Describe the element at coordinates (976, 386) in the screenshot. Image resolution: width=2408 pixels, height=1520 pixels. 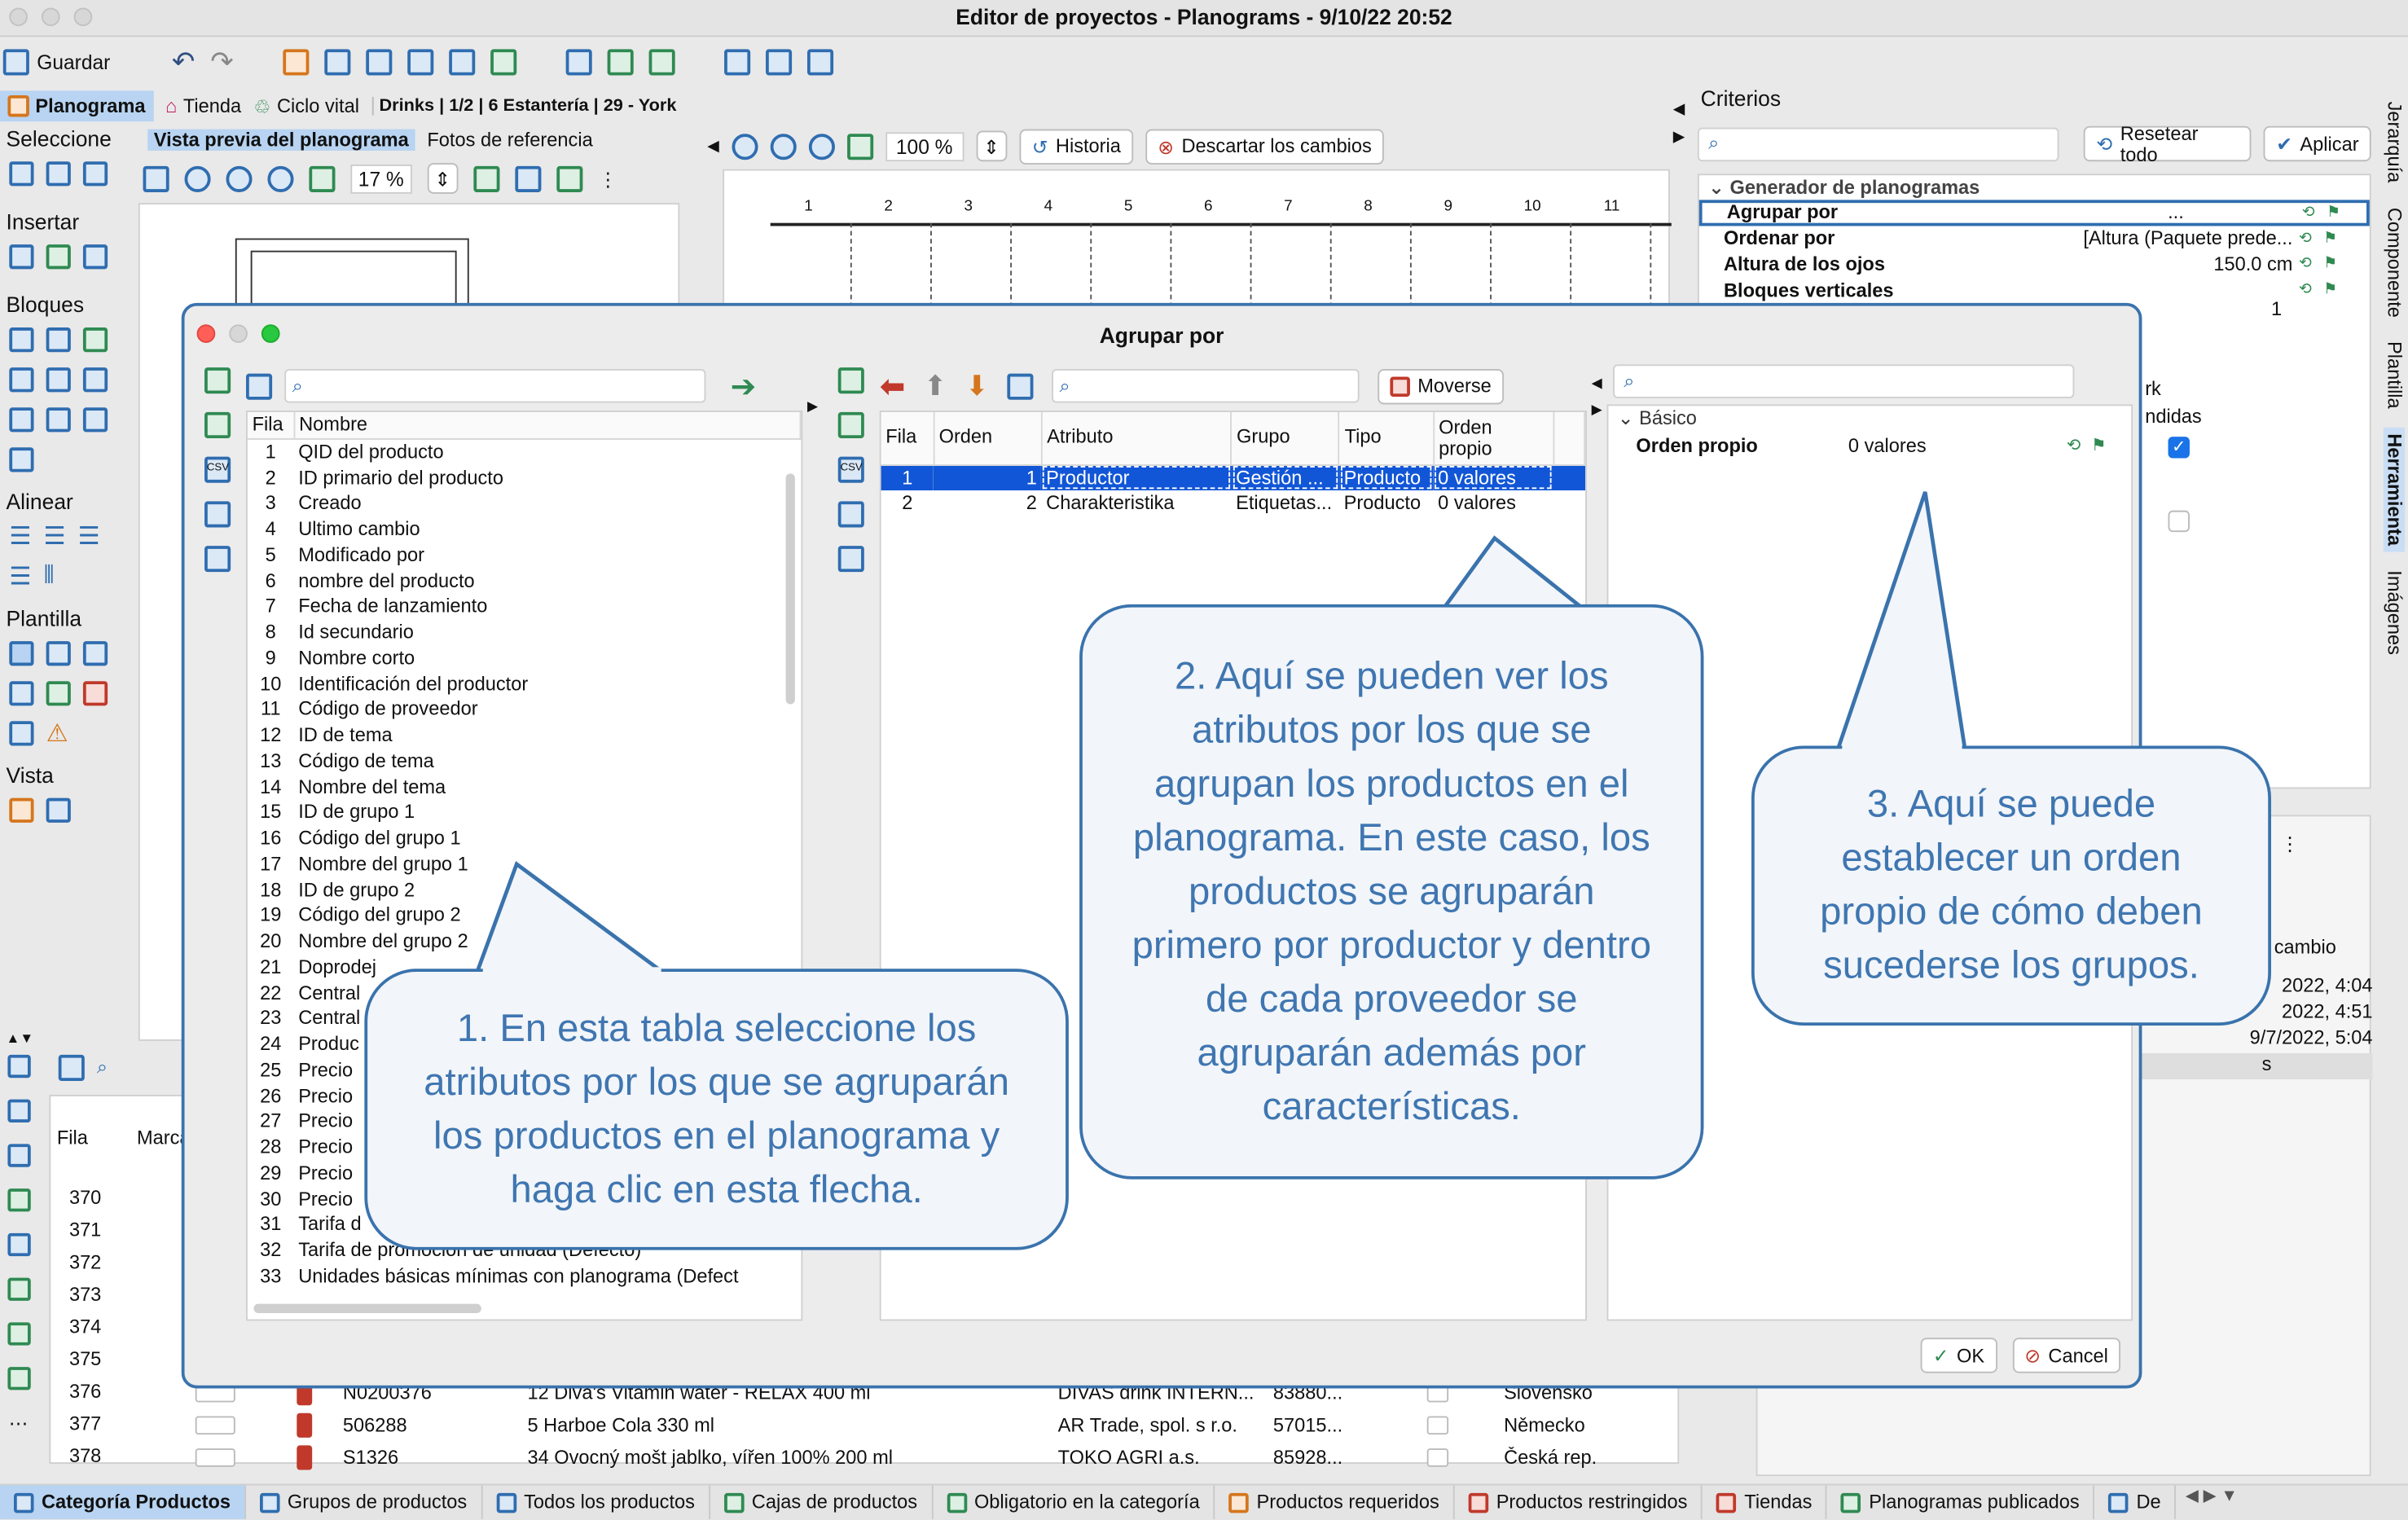
I see `move-down-button: ⬇` at that location.